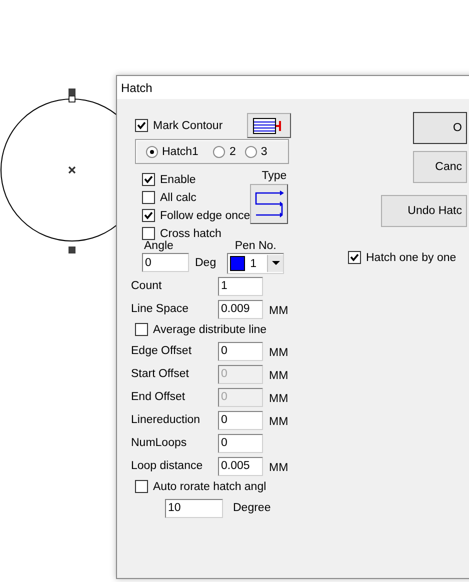  Describe the element at coordinates (240, 466) in the screenshot. I see `input-field: 0.005` at that location.